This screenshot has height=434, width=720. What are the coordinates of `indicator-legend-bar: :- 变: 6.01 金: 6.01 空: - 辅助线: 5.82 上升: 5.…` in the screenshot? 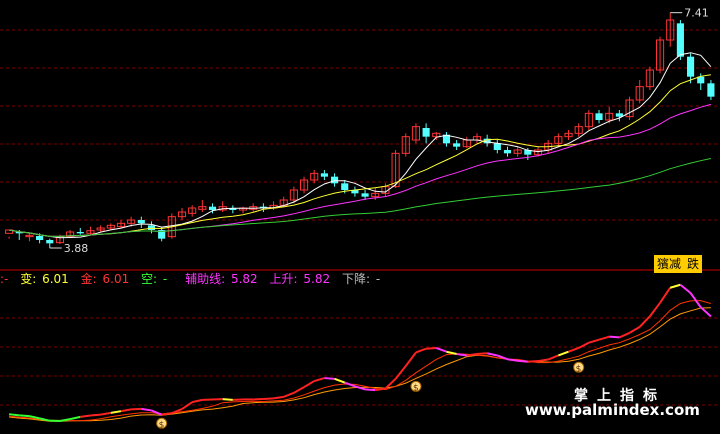 It's located at (360, 279).